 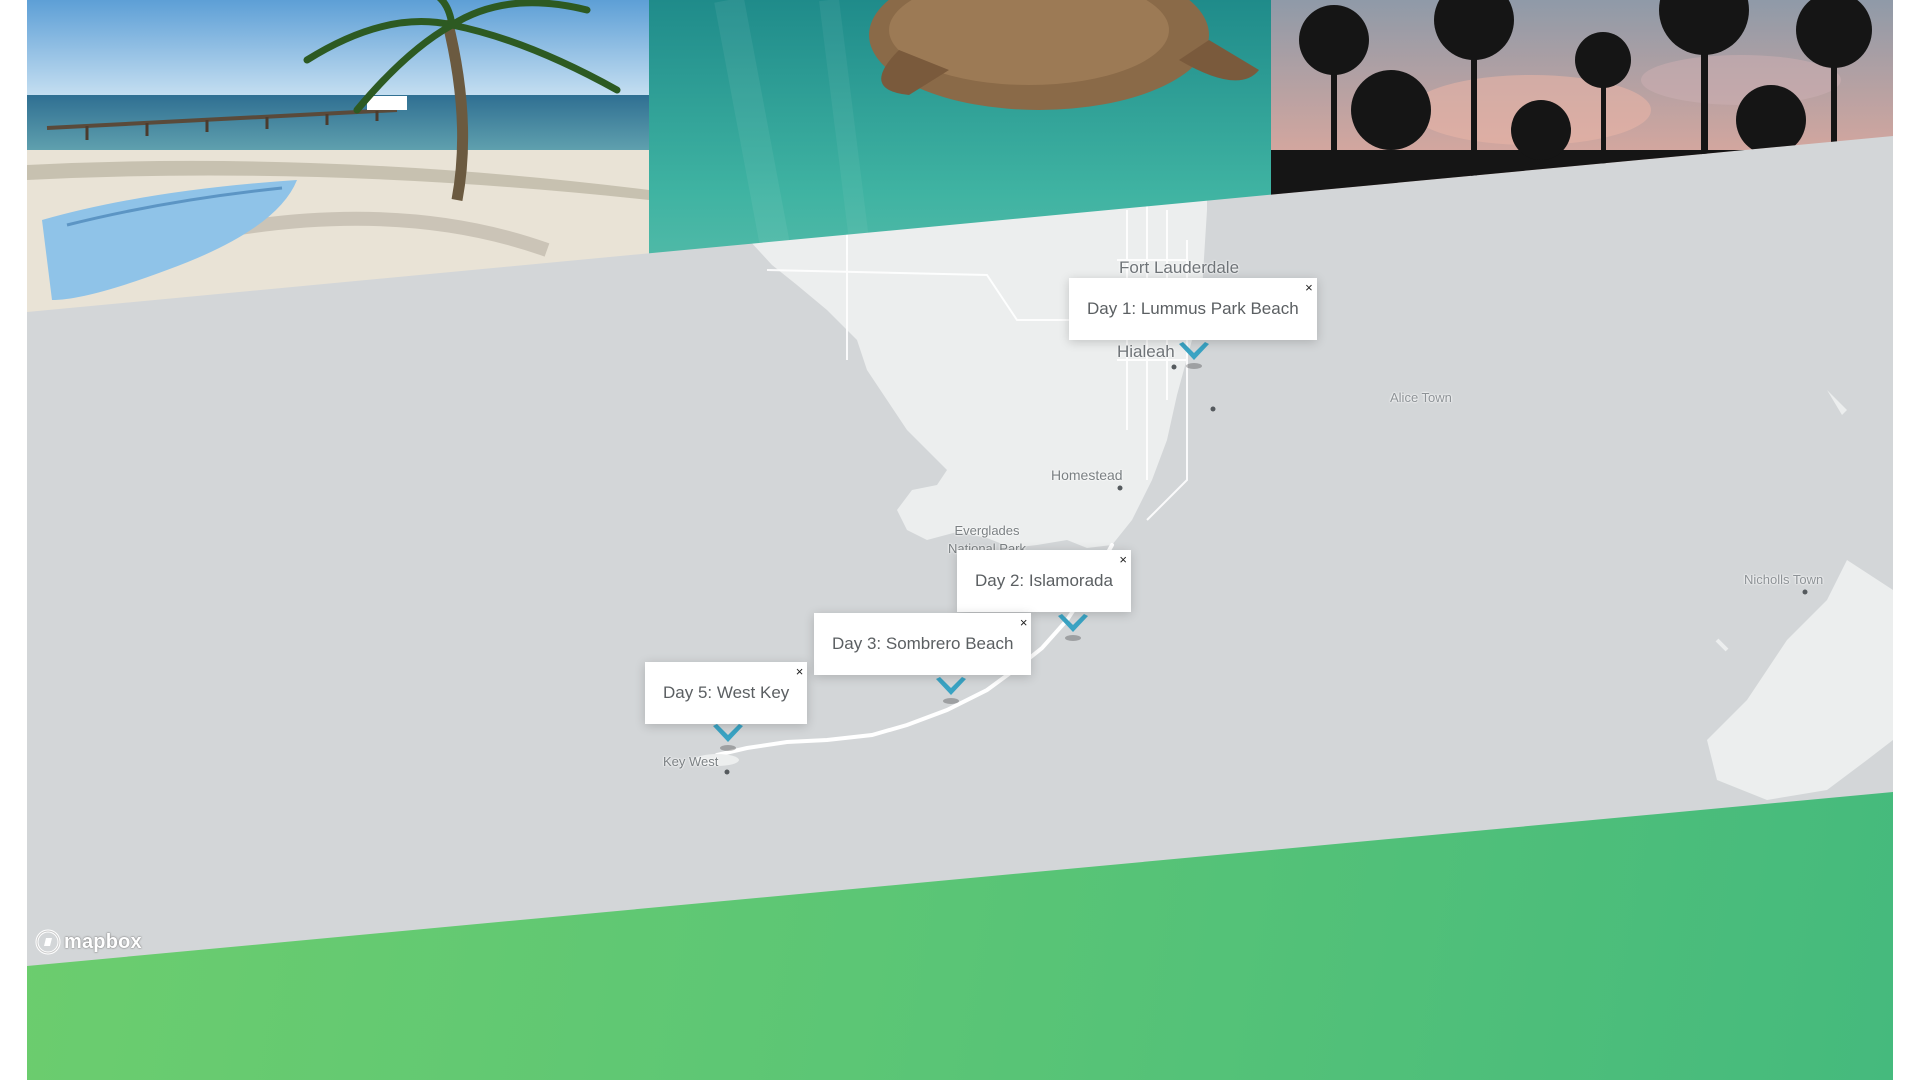 I want to click on map-label-homestead: Homestead, so click(x=1087, y=475).